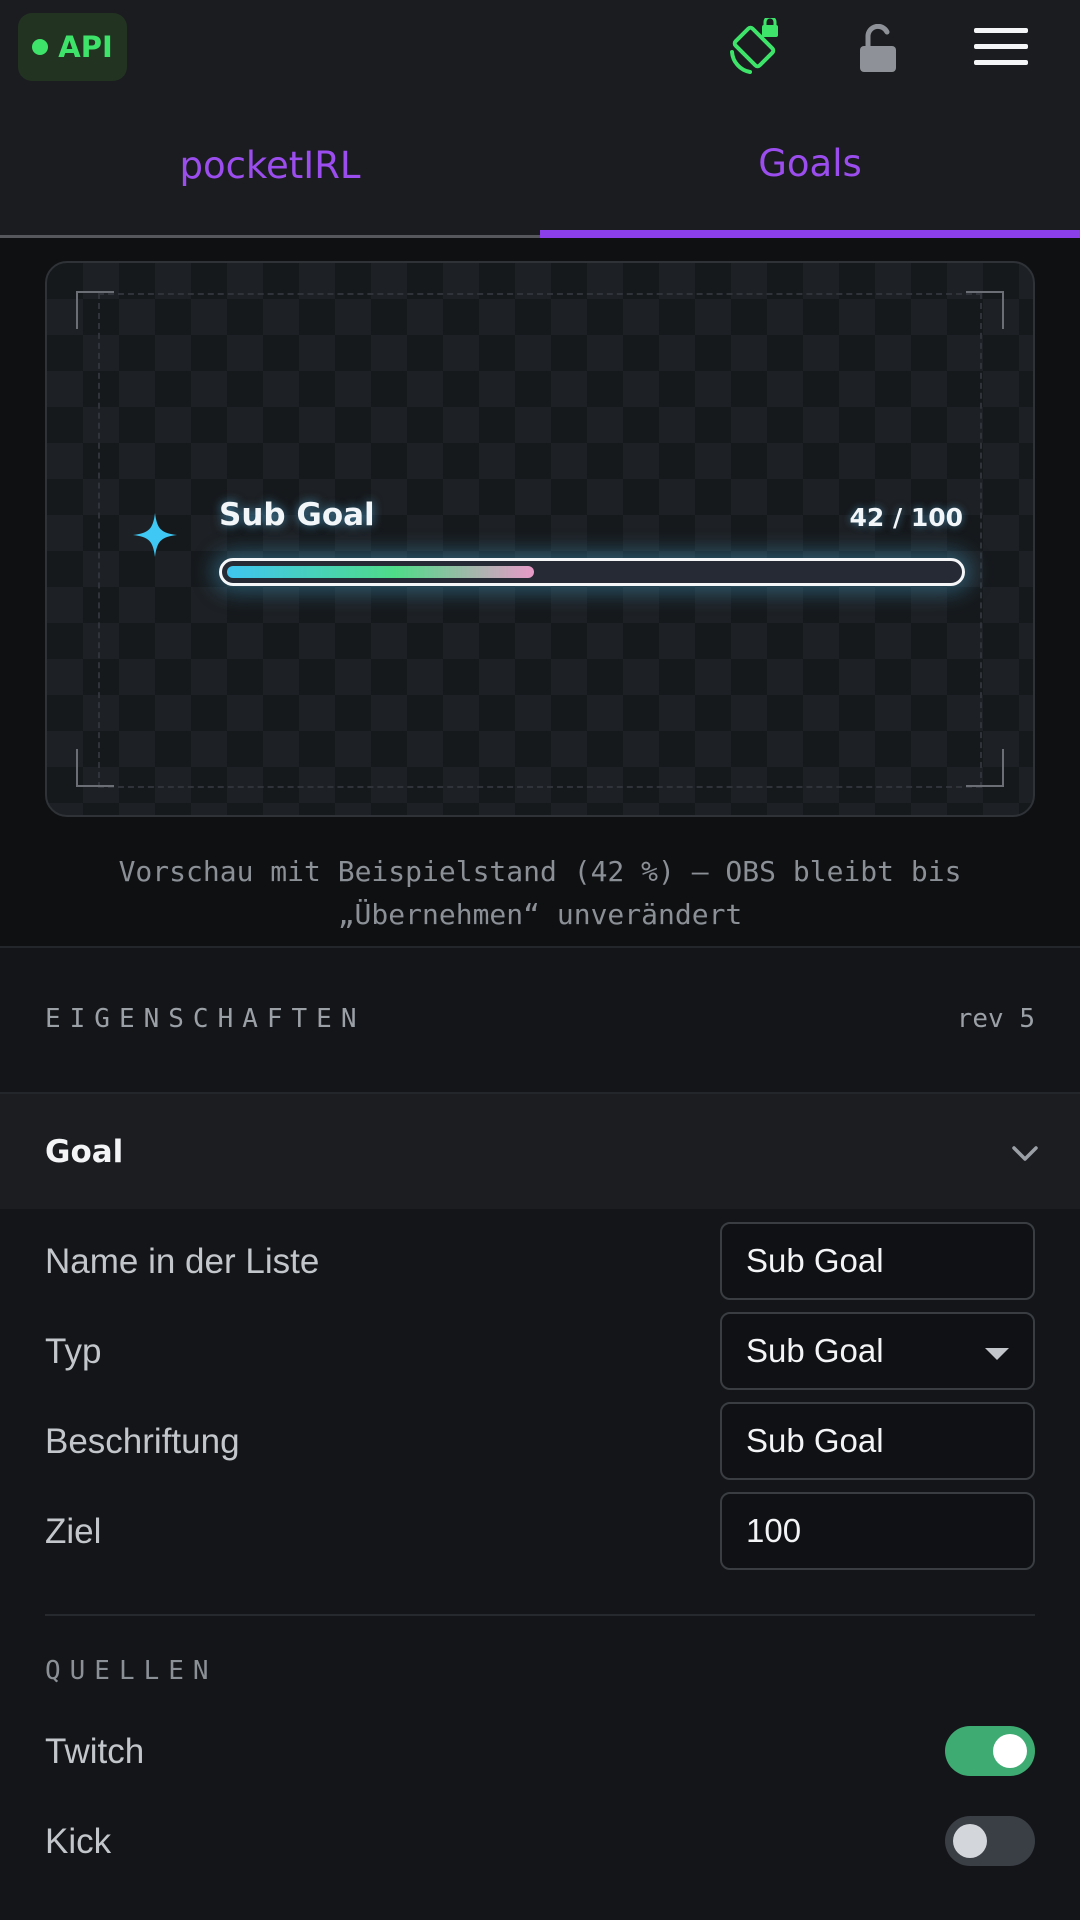 The height and width of the screenshot is (1920, 1080). What do you see at coordinates (540, 914) in the screenshot?
I see `preview-caption-line: „Übernehmen“ unverändert` at bounding box center [540, 914].